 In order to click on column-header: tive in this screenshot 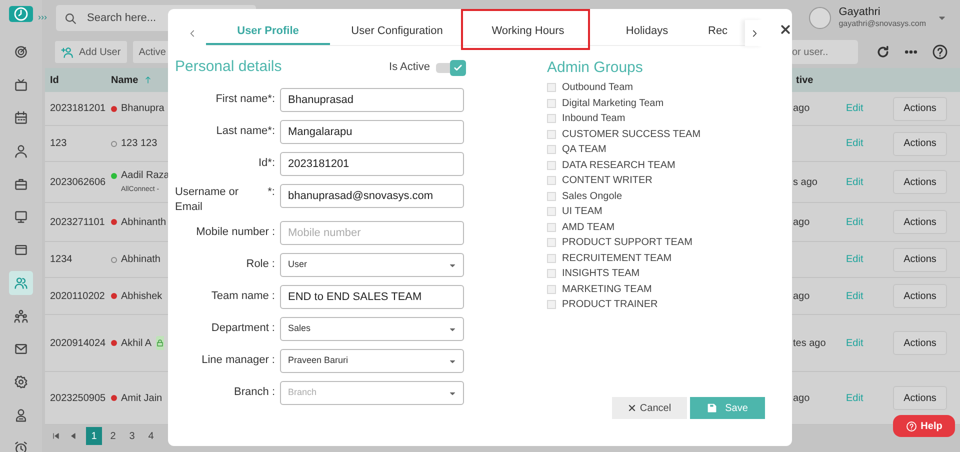, I will do `click(804, 81)`.